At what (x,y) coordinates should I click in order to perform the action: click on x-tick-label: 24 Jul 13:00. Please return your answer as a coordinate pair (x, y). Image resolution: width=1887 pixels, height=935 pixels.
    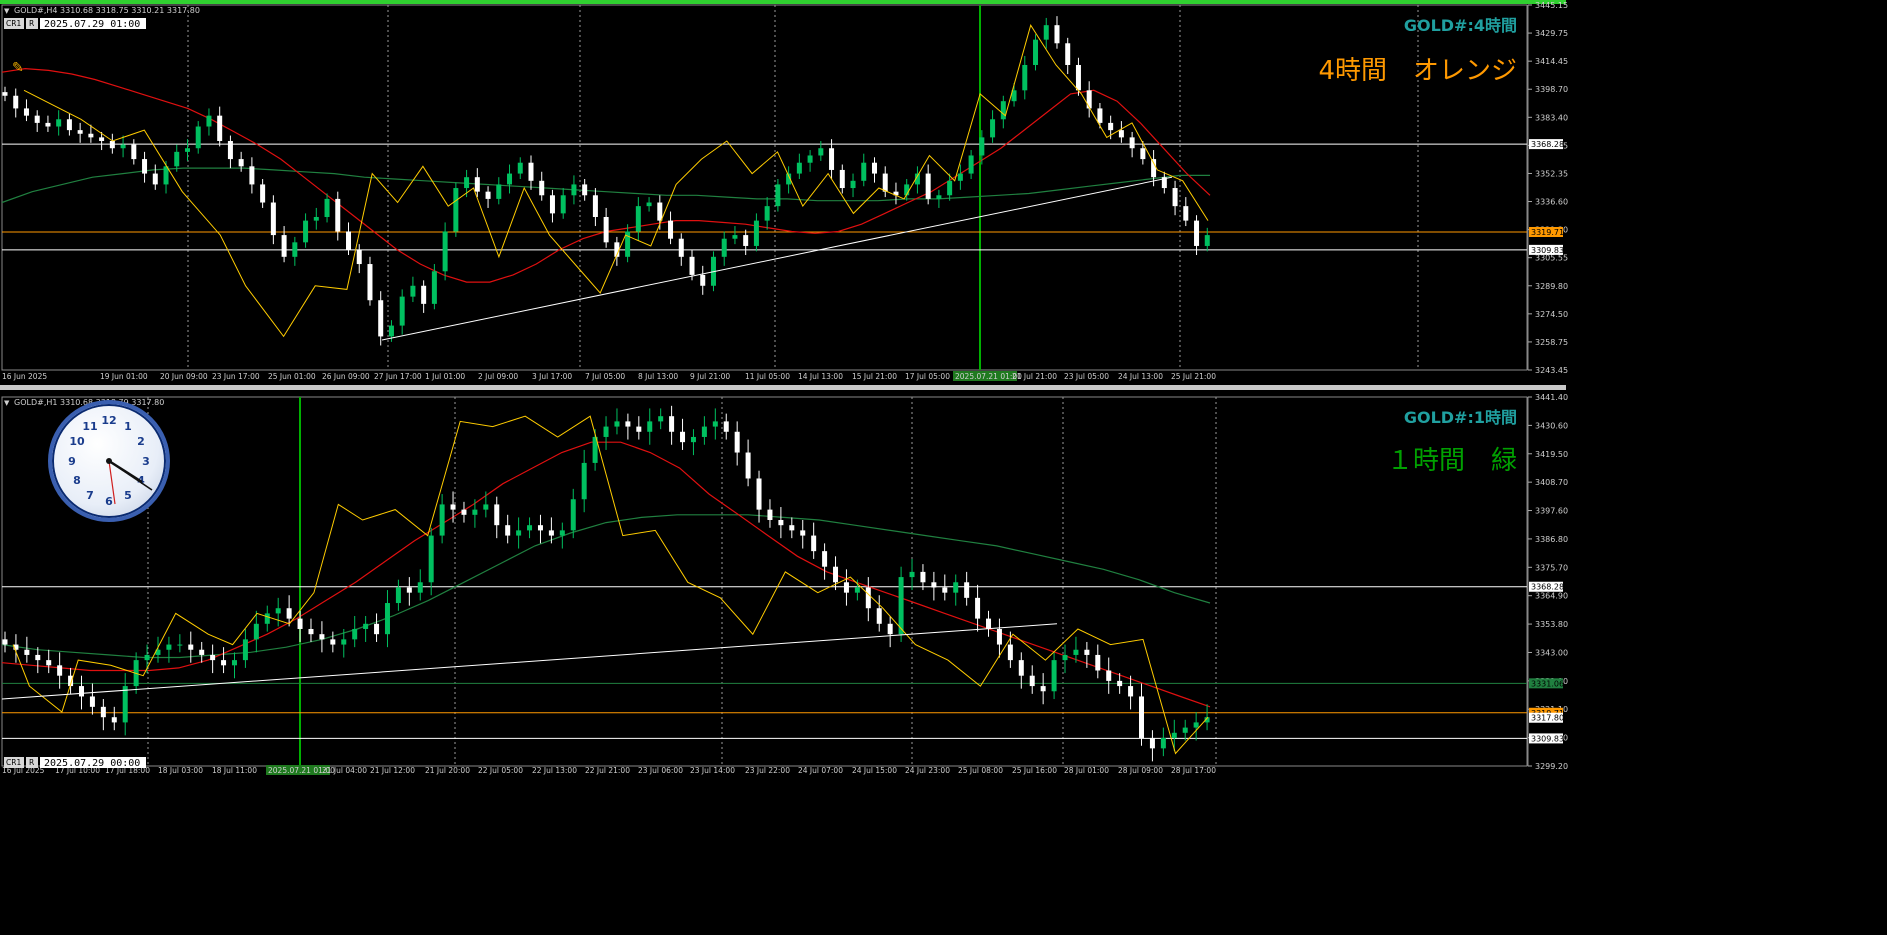
    Looking at the image, I should click on (1140, 376).